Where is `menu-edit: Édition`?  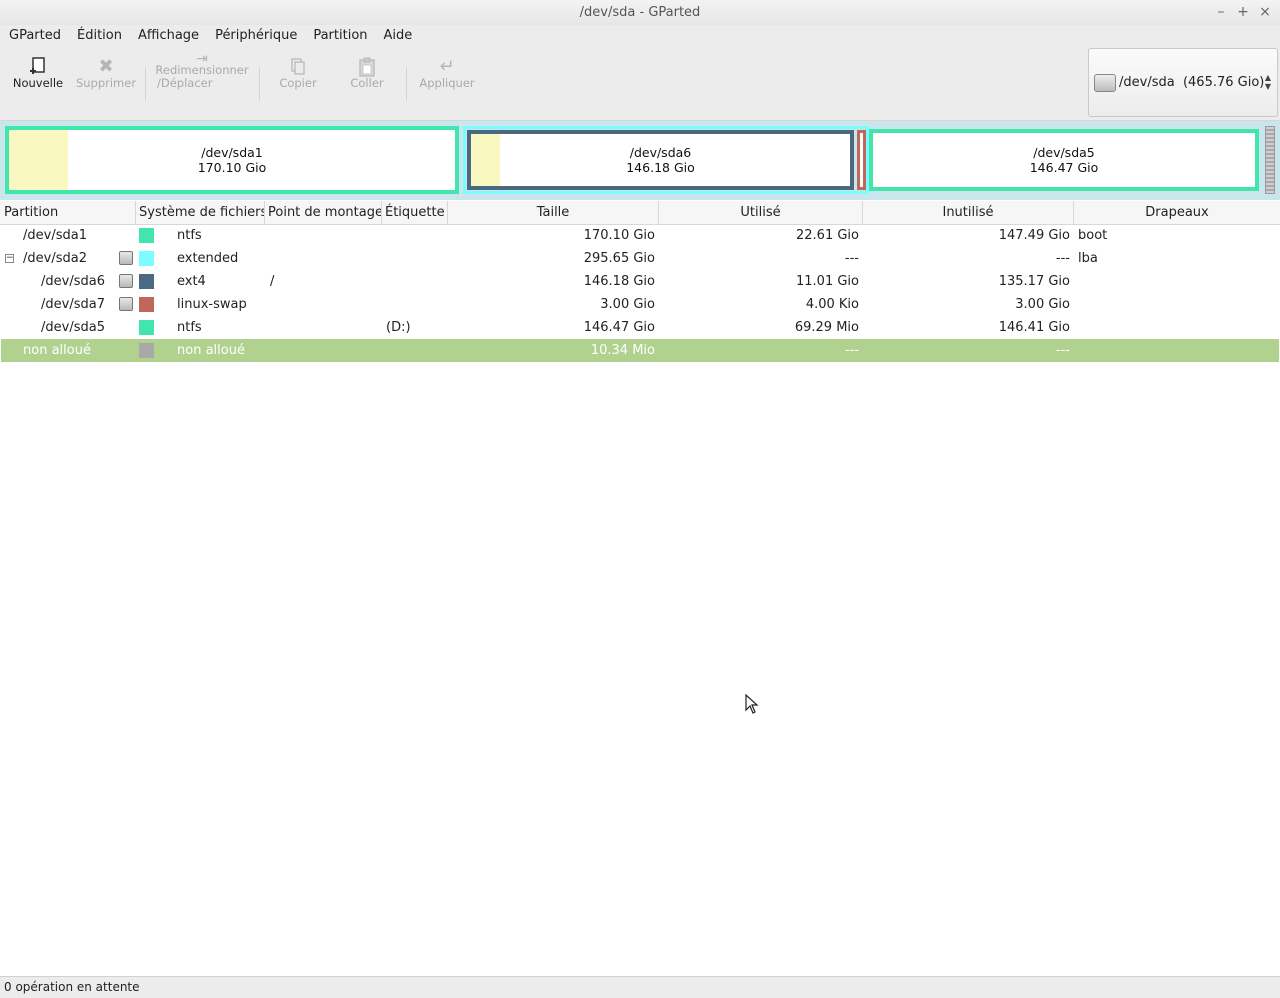
menu-edit: Édition is located at coordinates (98, 36).